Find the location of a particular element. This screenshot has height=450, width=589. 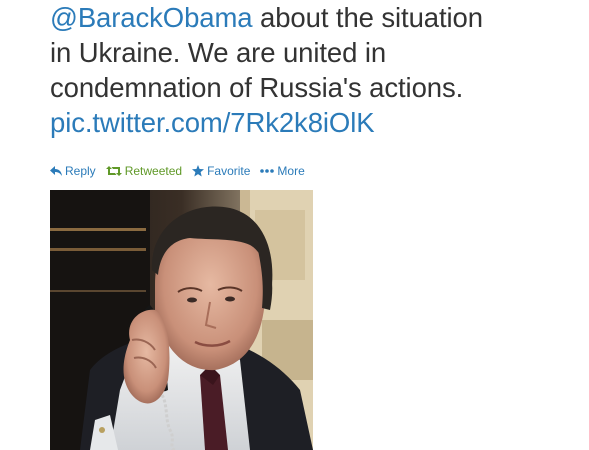

favorite-button: Favorite is located at coordinates (221, 171).